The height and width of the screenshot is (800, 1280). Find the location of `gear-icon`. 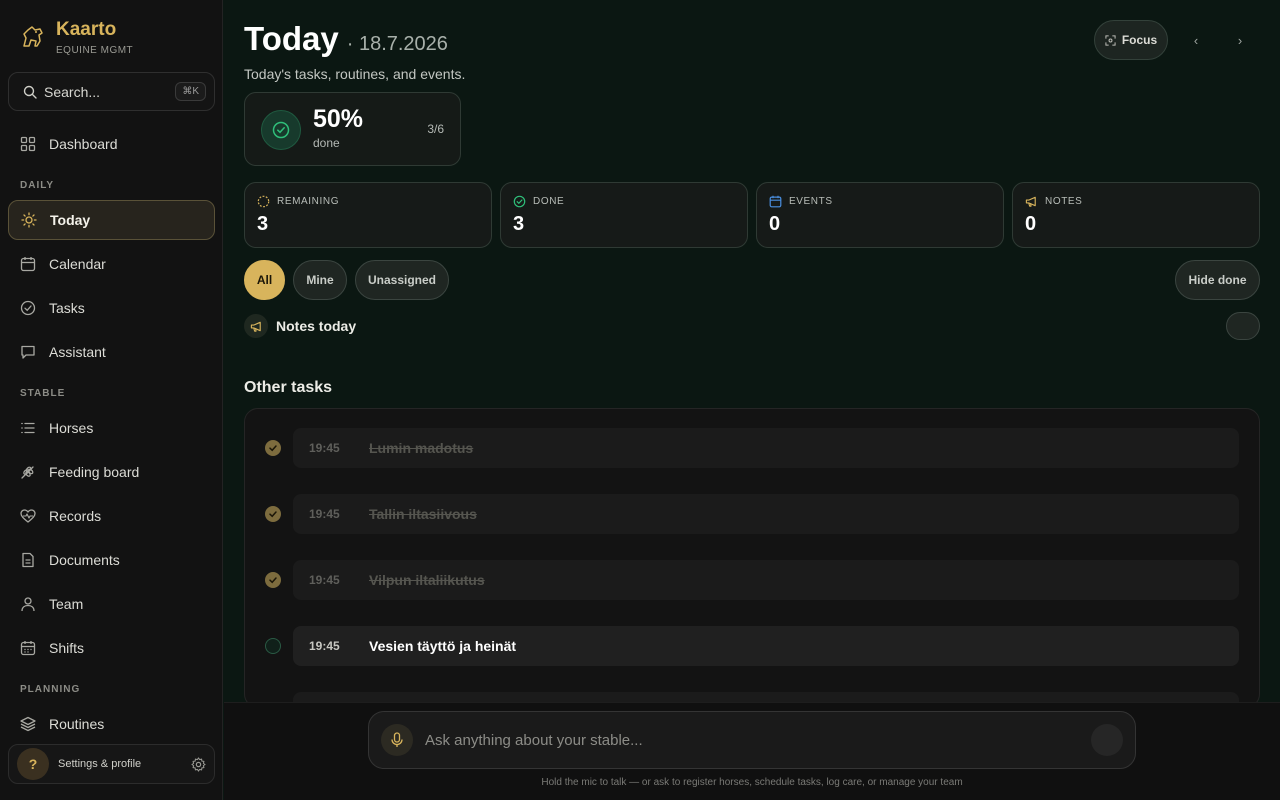

gear-icon is located at coordinates (198, 764).